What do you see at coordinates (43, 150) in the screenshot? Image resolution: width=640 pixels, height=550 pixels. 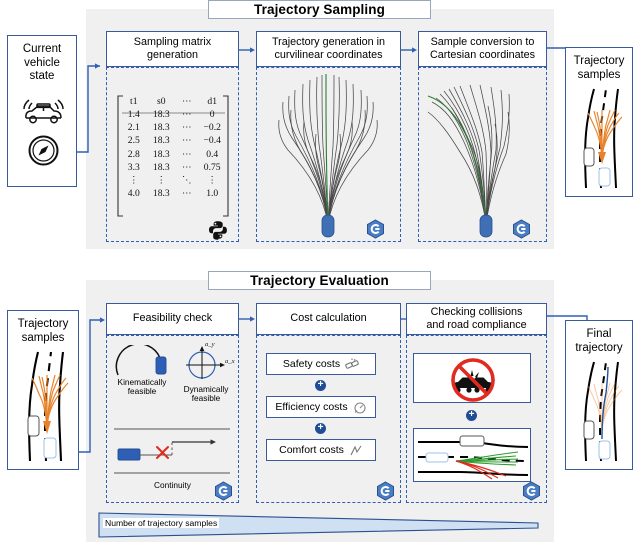 I see `compass-icon` at bounding box center [43, 150].